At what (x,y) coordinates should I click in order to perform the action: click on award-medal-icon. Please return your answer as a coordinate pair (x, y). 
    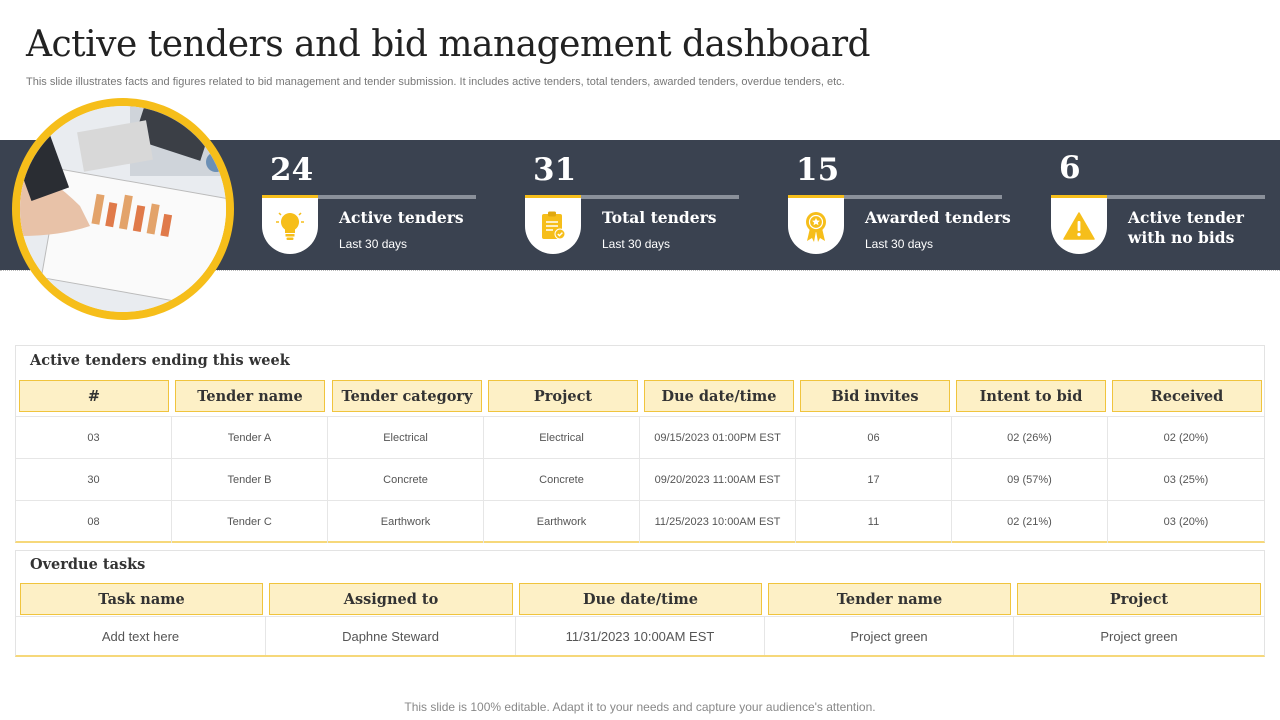
    Looking at the image, I should click on (816, 227).